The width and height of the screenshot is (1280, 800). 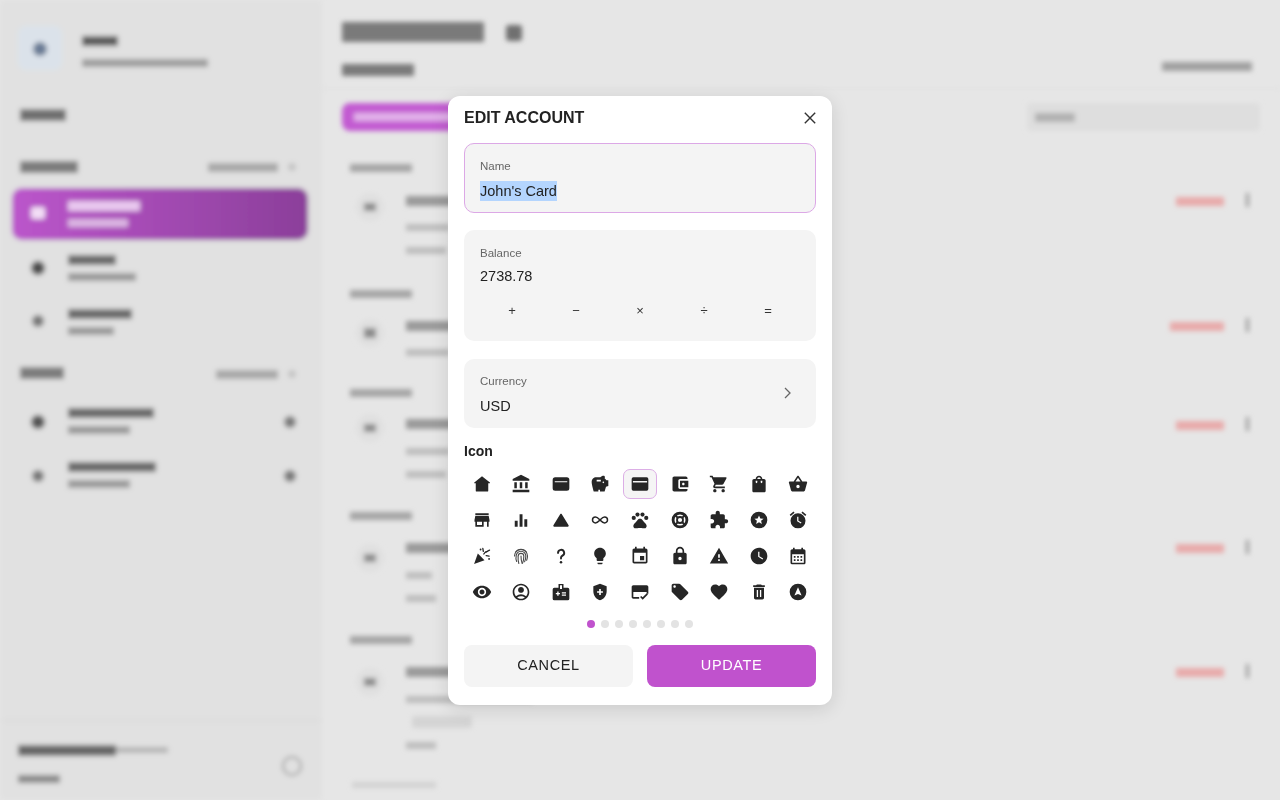 What do you see at coordinates (501, 252) in the screenshot?
I see `field-label: Balance` at bounding box center [501, 252].